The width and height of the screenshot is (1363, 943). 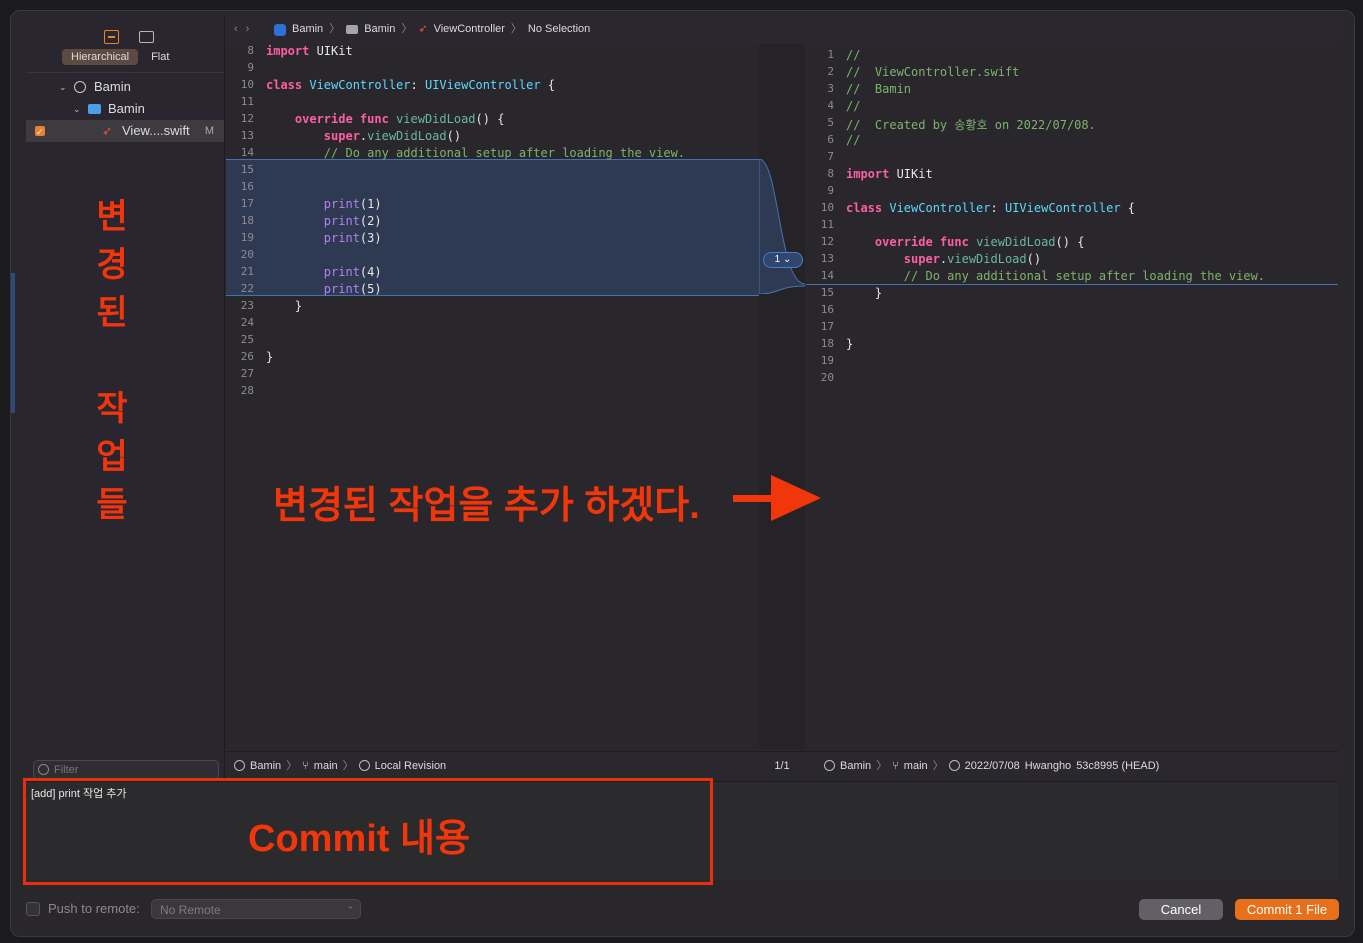 I want to click on line-number: 10, so click(x=827, y=207).